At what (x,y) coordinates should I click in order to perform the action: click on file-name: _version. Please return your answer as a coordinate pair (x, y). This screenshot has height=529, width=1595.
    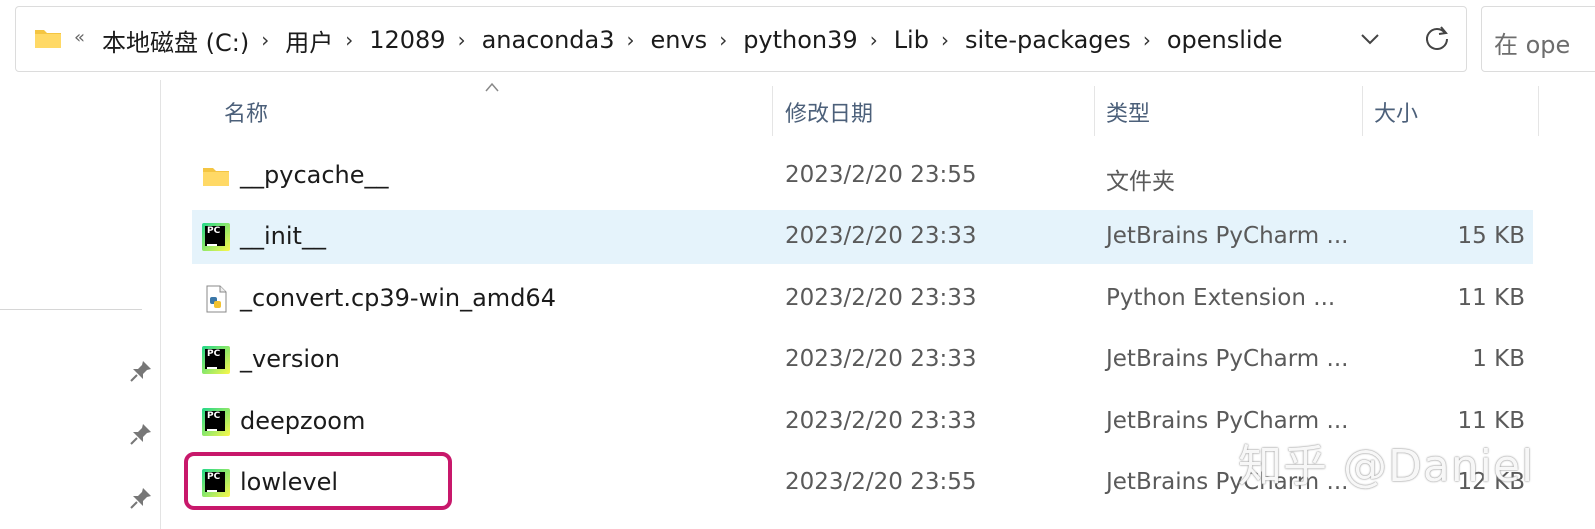
    Looking at the image, I should click on (290, 359).